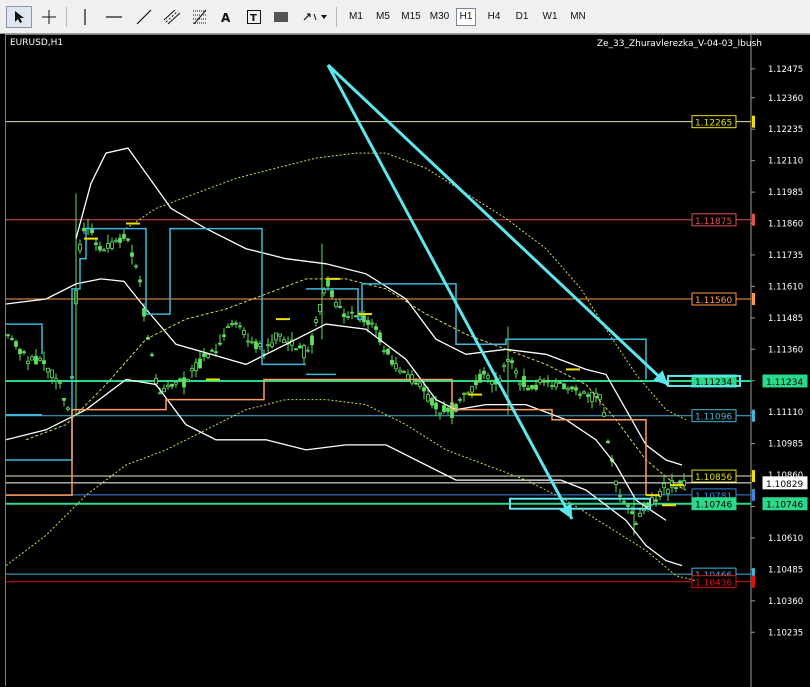  I want to click on cursor-tool, so click(19, 17).